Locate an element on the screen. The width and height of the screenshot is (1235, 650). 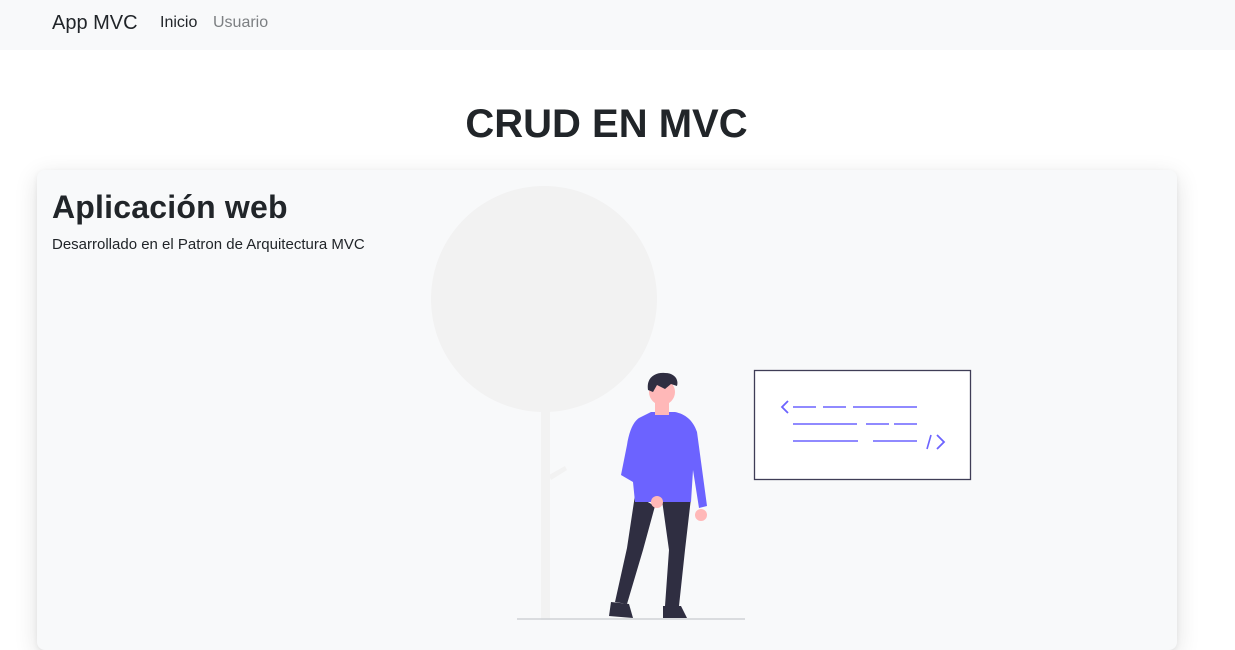
nav-link-usuario: Usuario is located at coordinates (240, 23).